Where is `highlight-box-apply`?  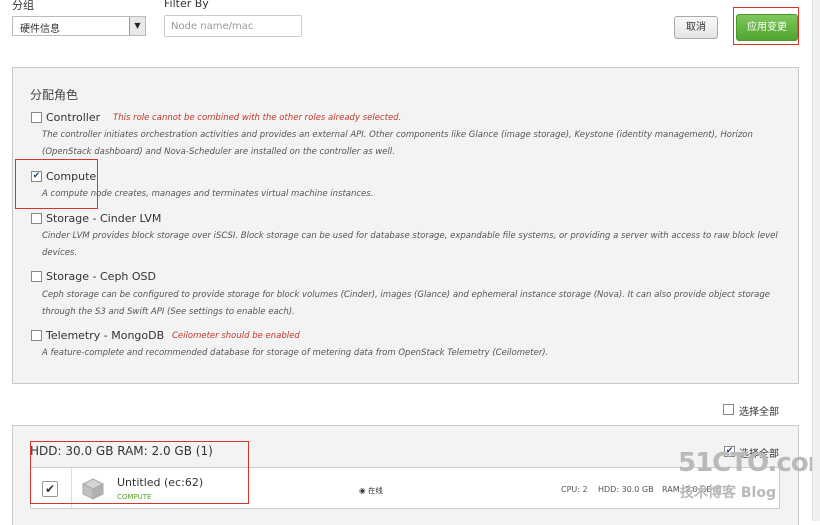 highlight-box-apply is located at coordinates (766, 26).